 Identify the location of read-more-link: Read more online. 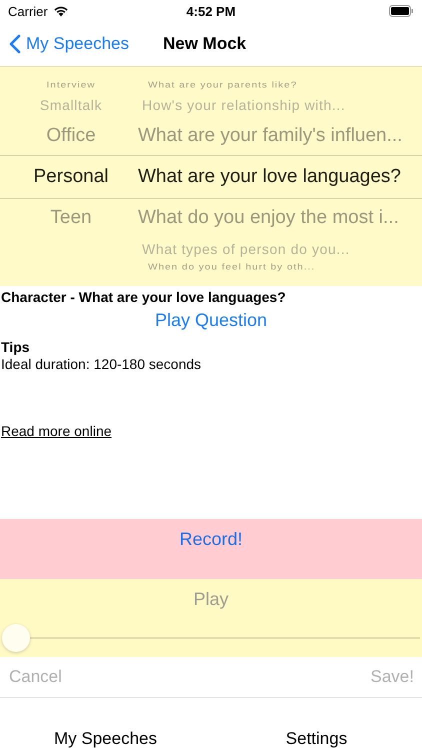
(56, 431).